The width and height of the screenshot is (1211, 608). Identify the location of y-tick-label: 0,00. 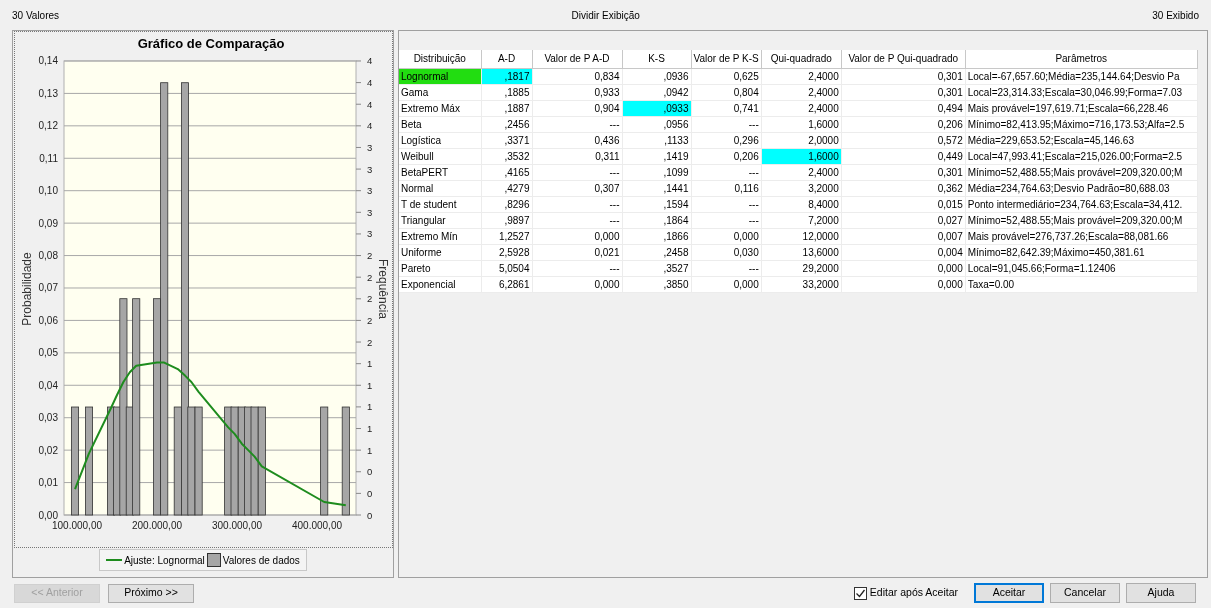
(48, 515).